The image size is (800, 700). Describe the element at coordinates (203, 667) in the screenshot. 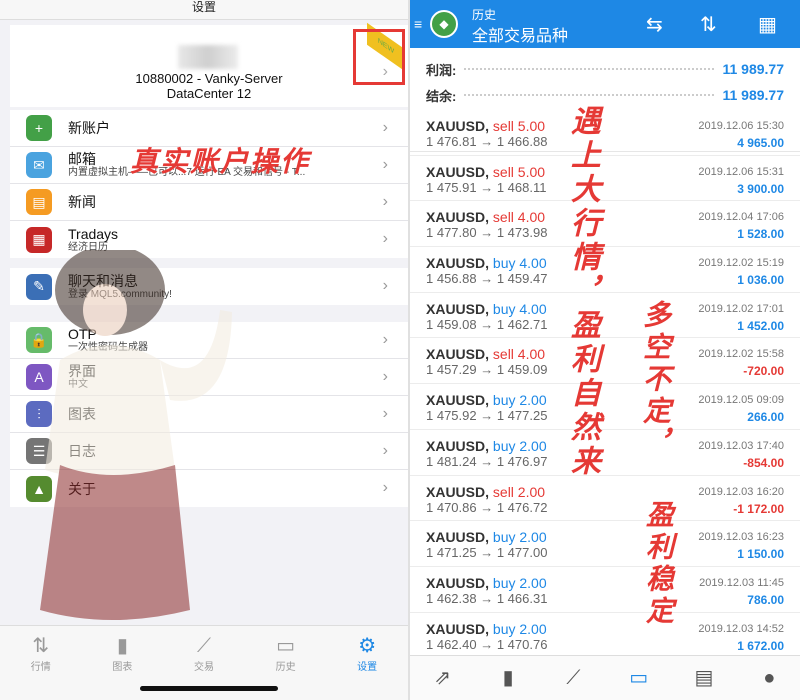

I see `tab-label: 交易` at that location.